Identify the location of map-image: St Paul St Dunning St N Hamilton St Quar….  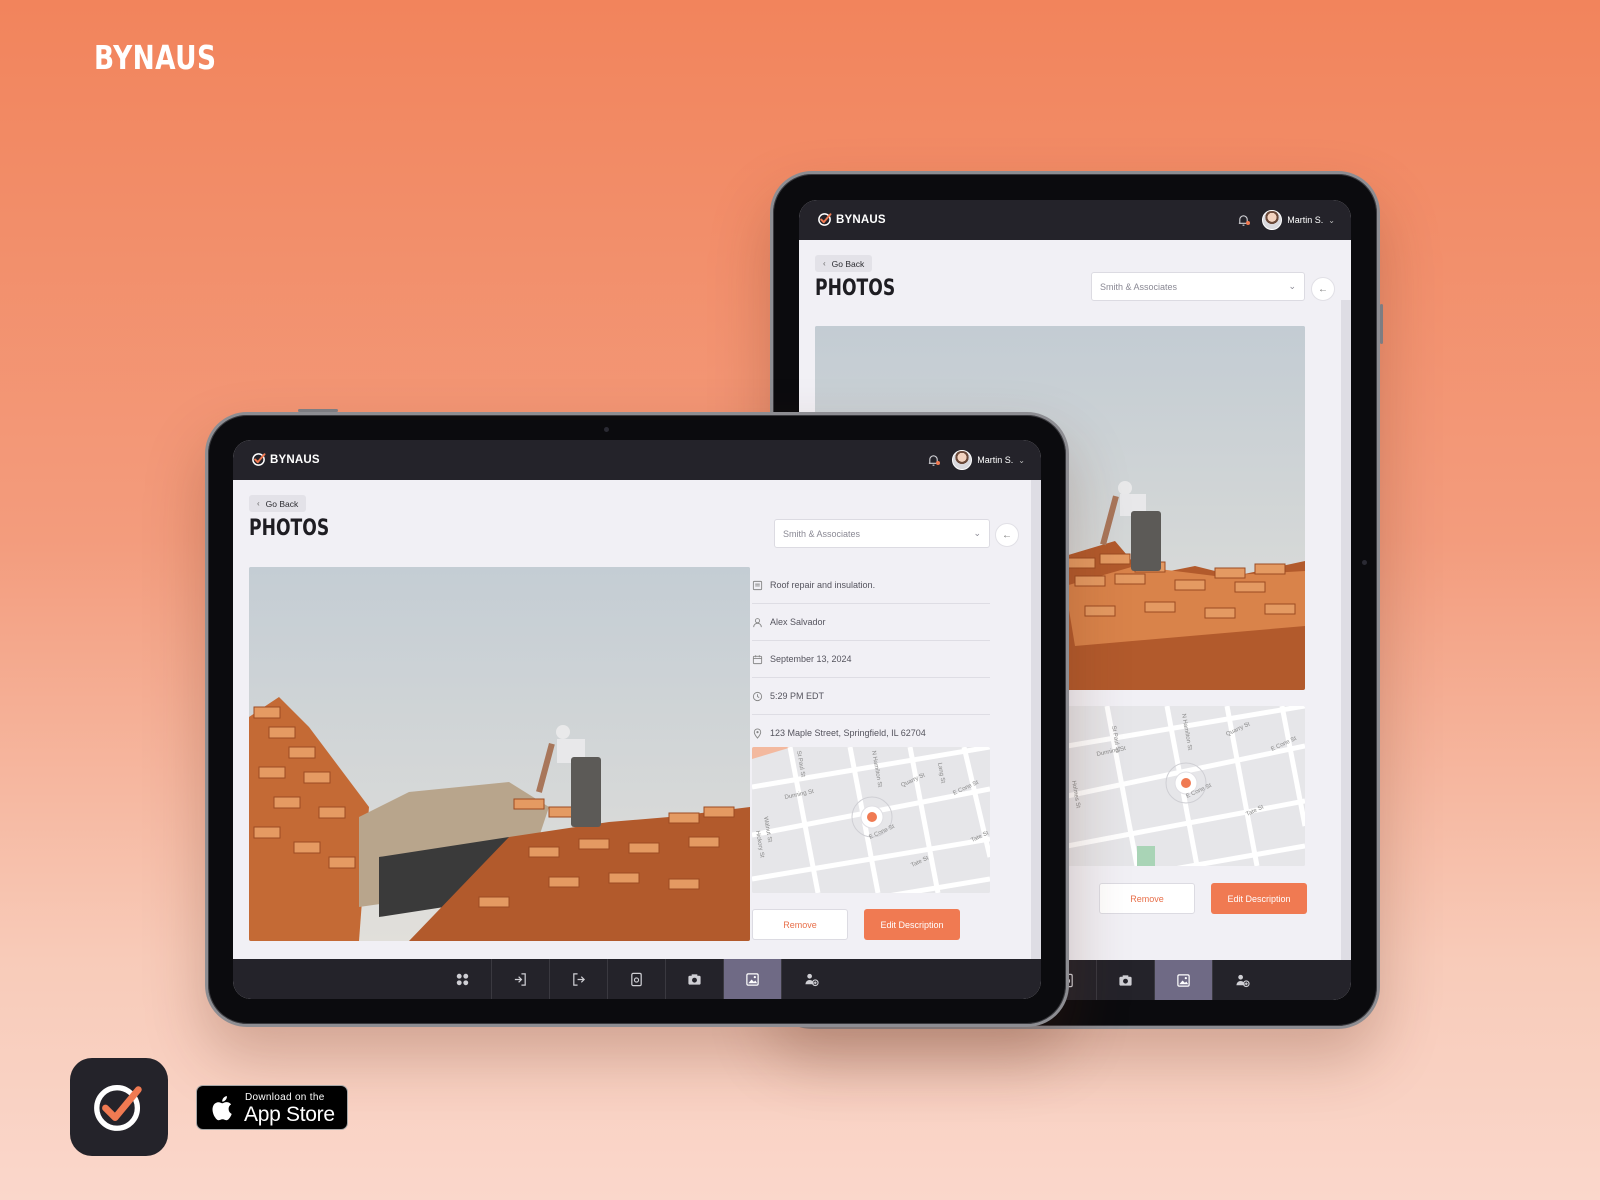
(1186, 786).